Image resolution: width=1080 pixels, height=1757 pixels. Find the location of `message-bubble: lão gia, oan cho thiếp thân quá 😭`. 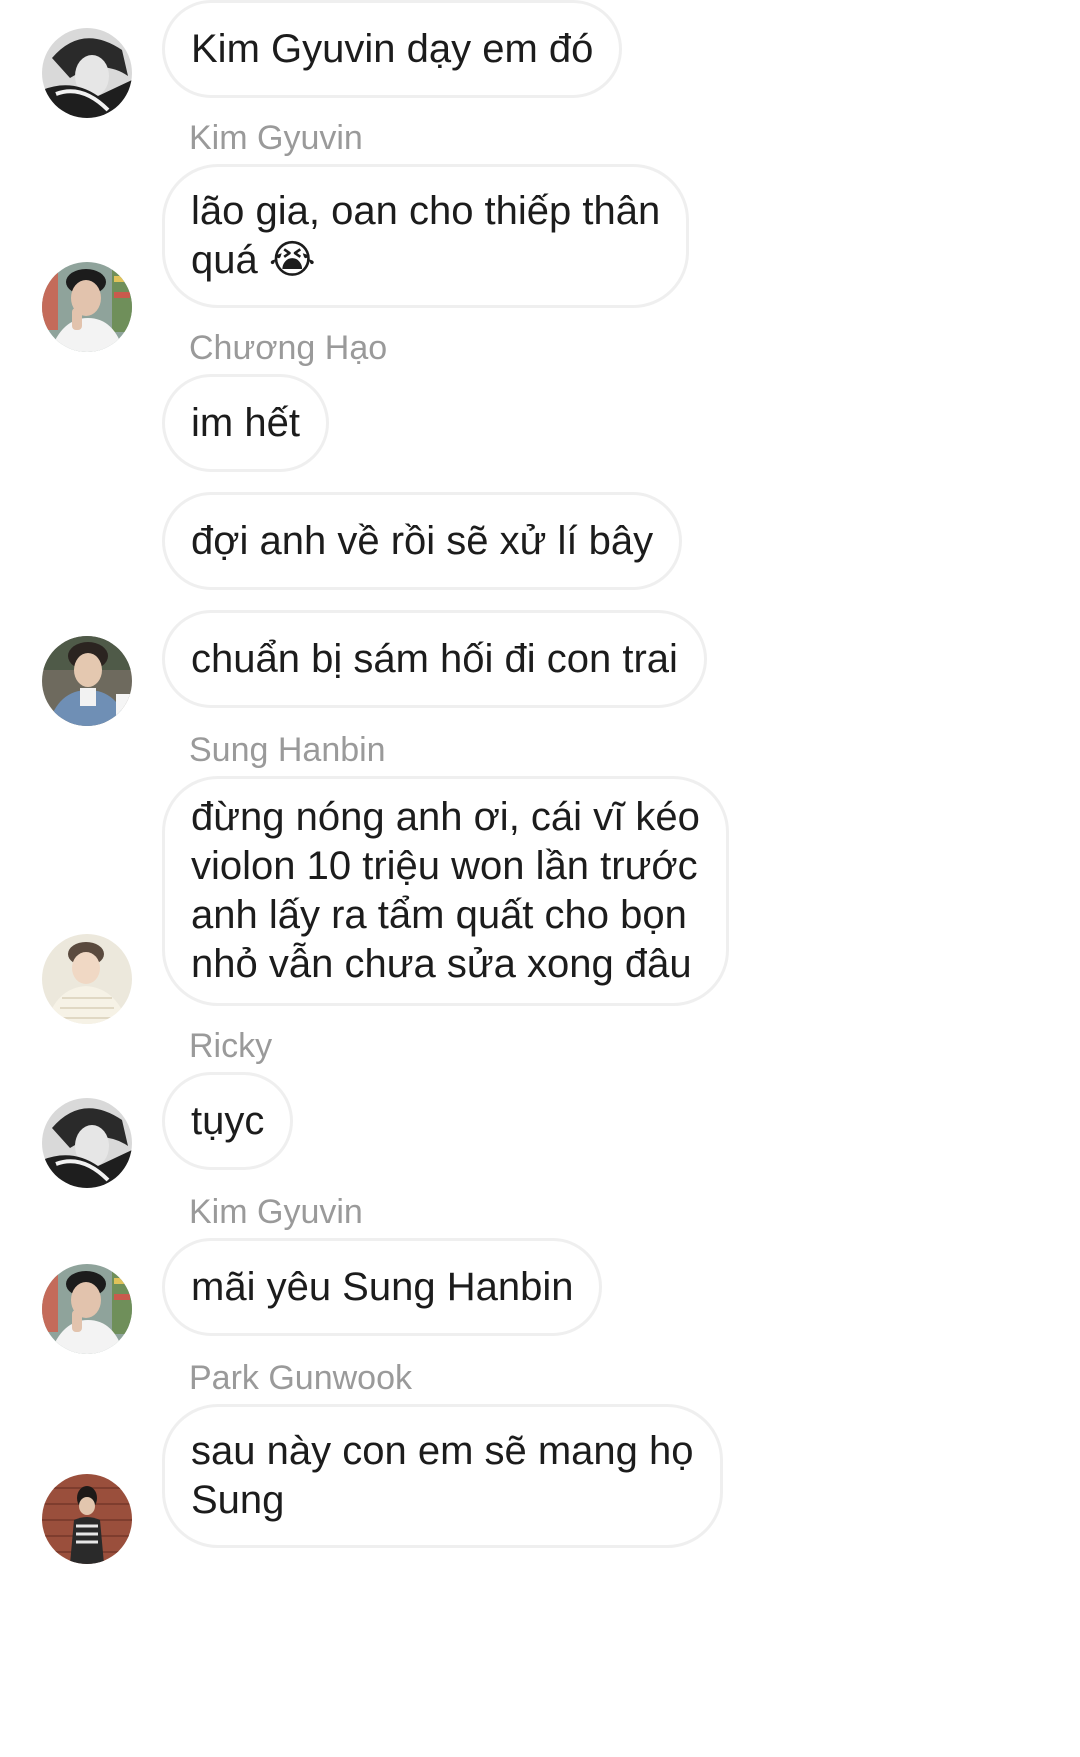

message-bubble: lão gia, oan cho thiếp thân quá 😭 is located at coordinates (426, 236).